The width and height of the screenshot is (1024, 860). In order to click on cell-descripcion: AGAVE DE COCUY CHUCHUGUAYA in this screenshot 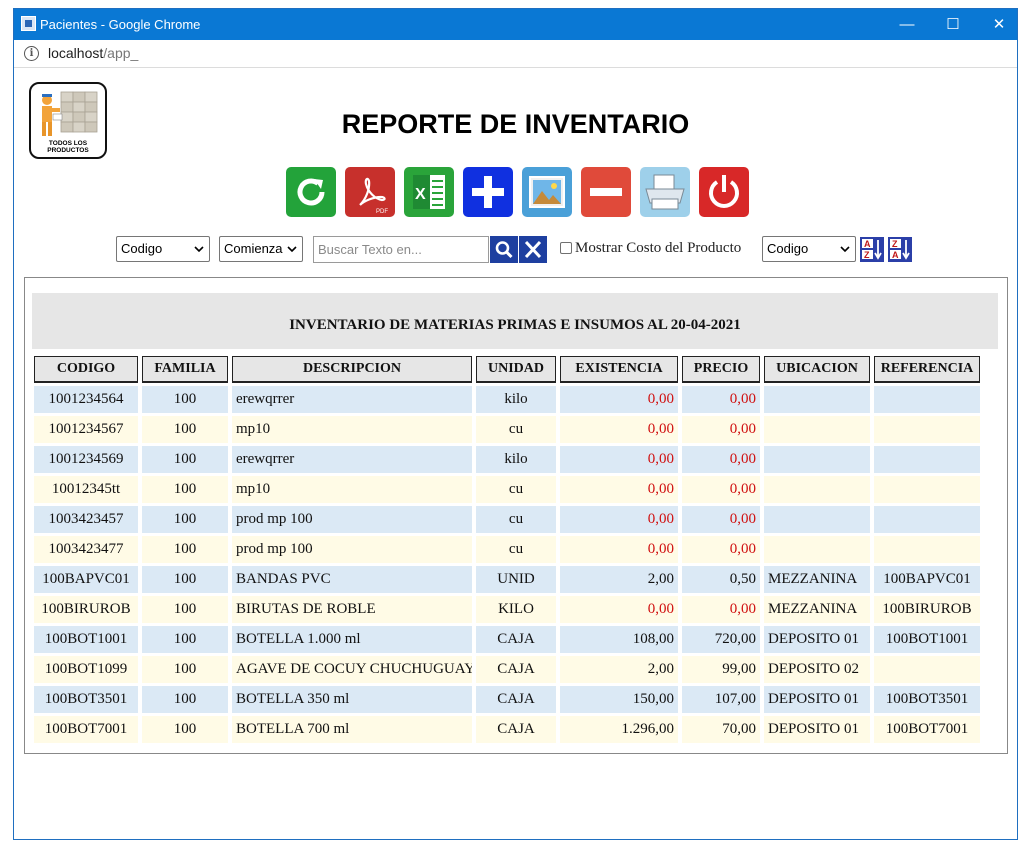, I will do `click(352, 669)`.